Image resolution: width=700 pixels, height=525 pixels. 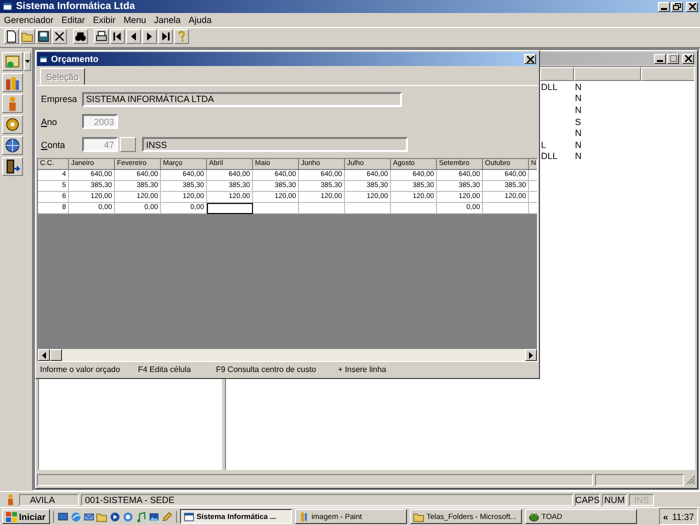 I want to click on menu-item: Exibir, so click(x=104, y=20).